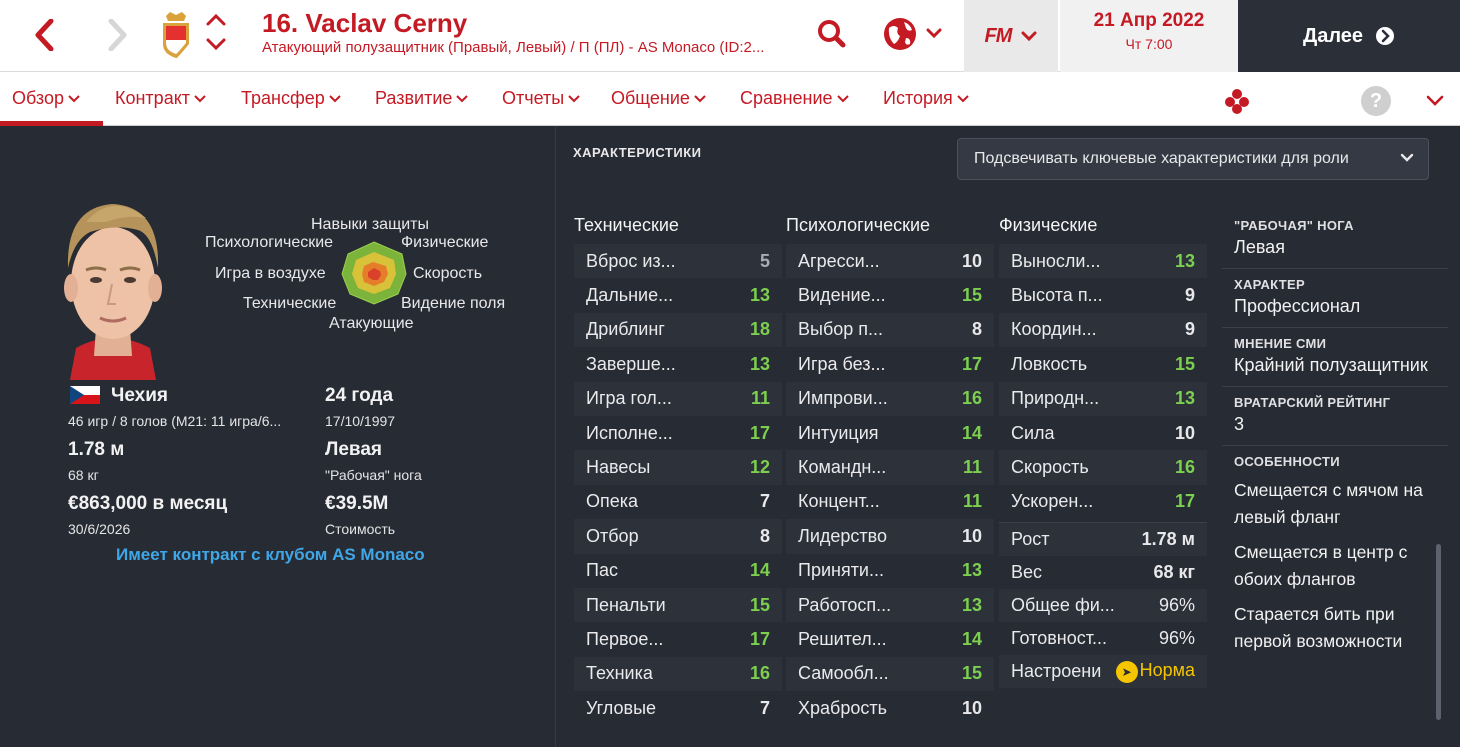 The image size is (1460, 747). I want to click on attribute-row: Ускорен... 17, so click(1103, 502).